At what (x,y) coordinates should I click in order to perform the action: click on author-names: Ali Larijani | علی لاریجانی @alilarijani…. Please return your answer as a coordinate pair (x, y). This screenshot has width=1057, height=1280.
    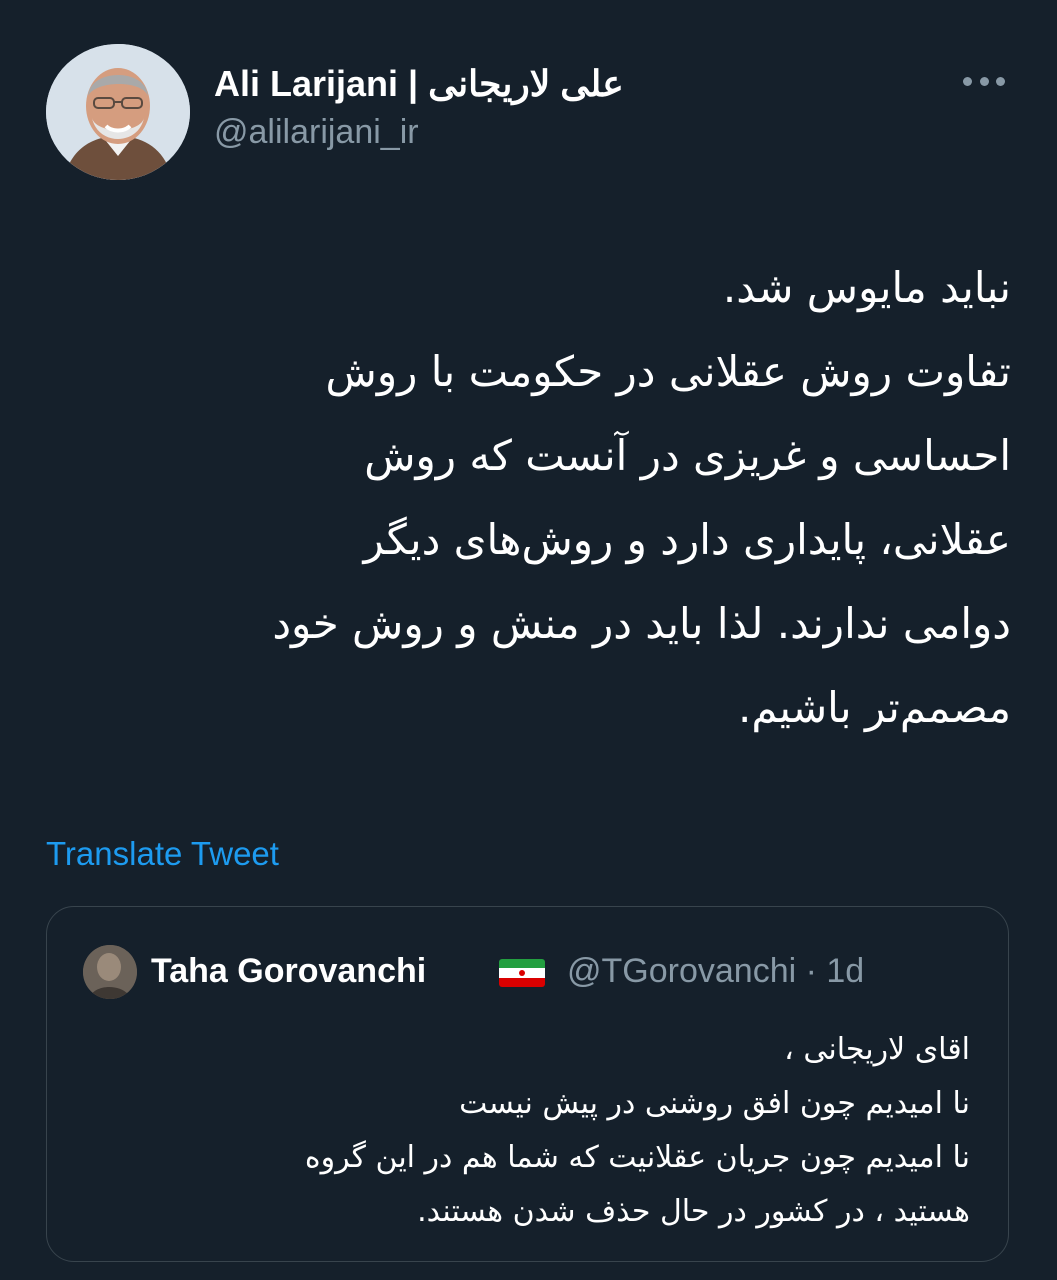
    Looking at the image, I should click on (419, 109).